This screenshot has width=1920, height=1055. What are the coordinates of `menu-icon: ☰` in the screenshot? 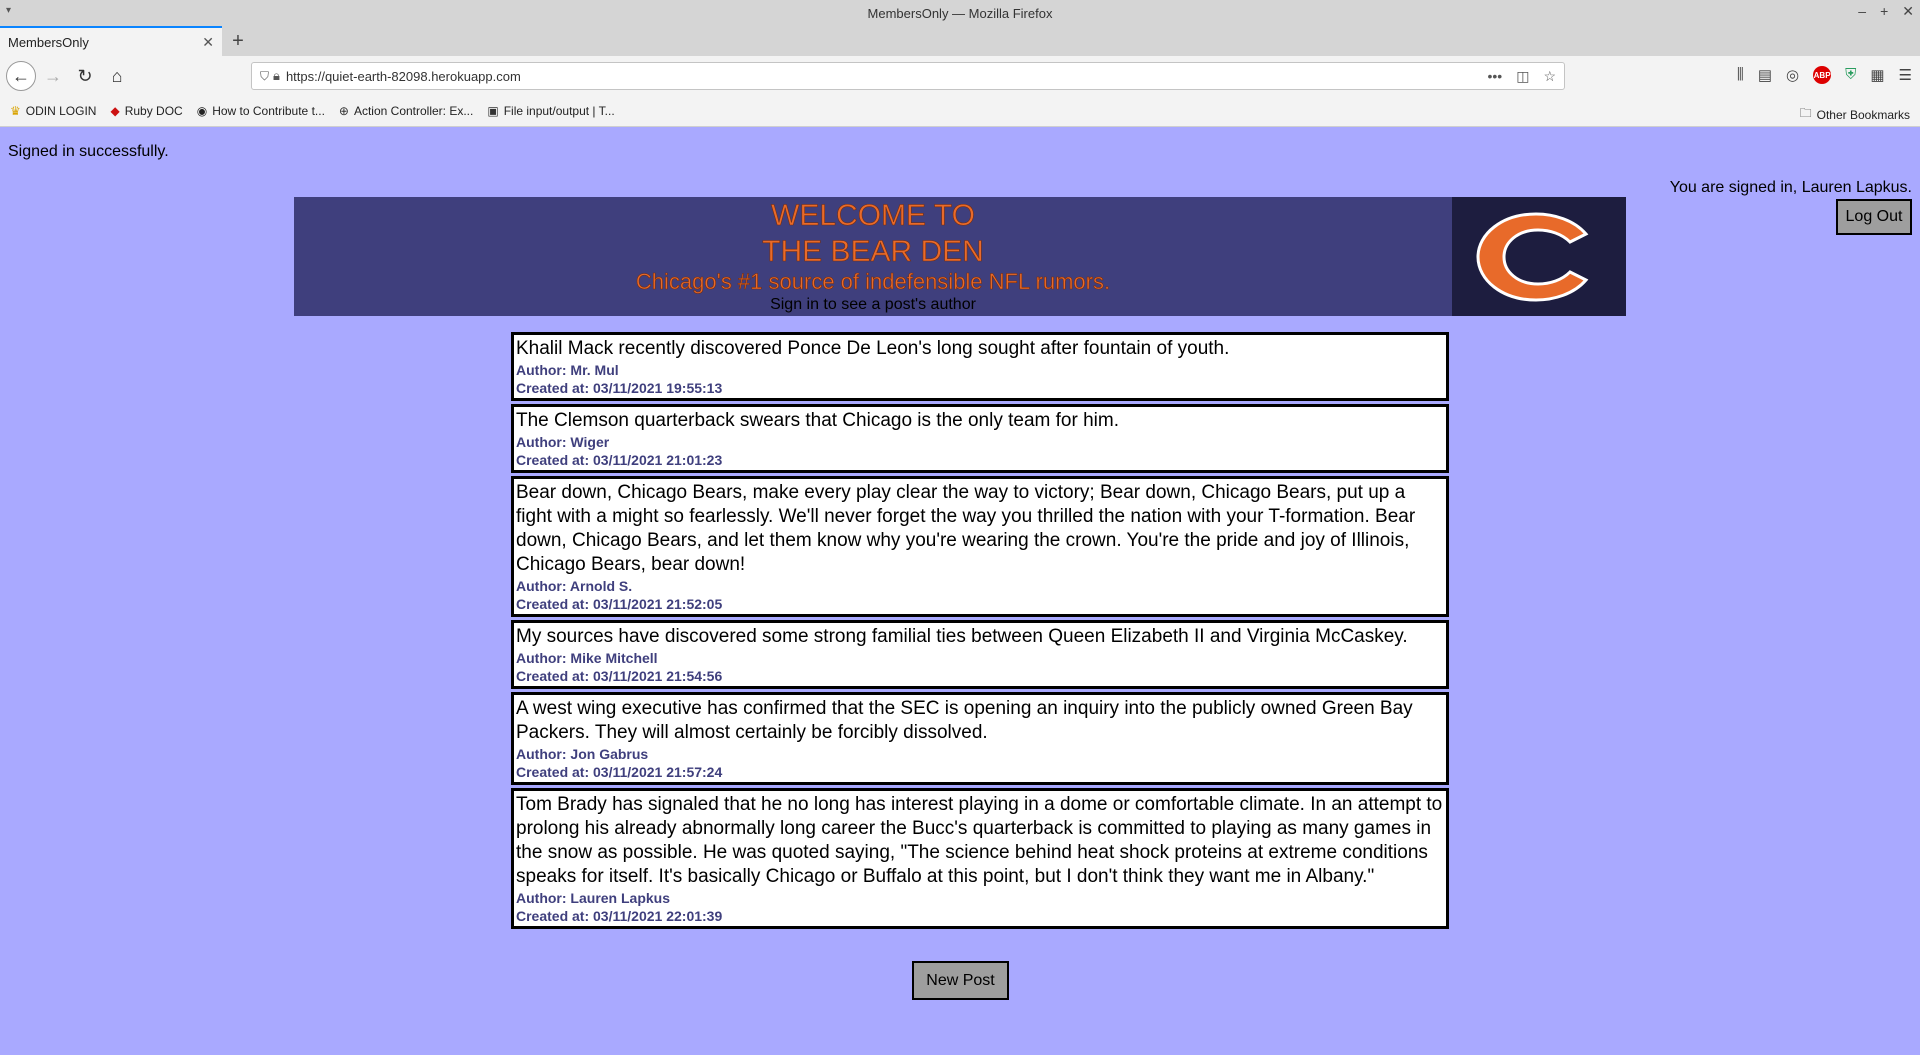 It's located at (1905, 75).